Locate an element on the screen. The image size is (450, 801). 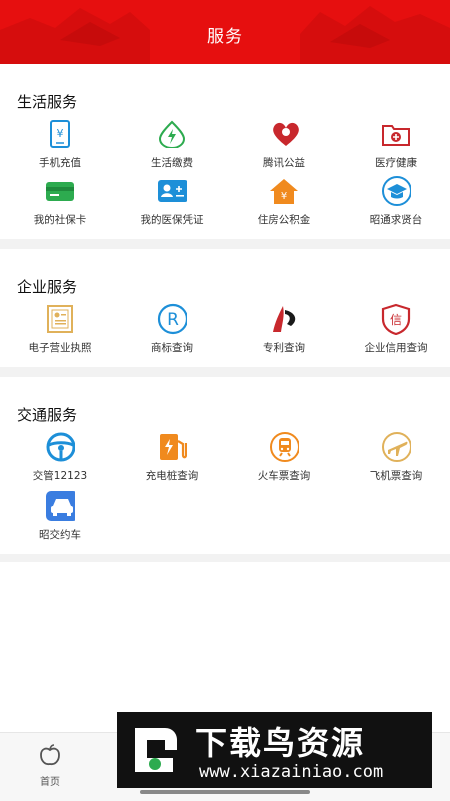
trademark-icon: R is located at coordinates (172, 319).